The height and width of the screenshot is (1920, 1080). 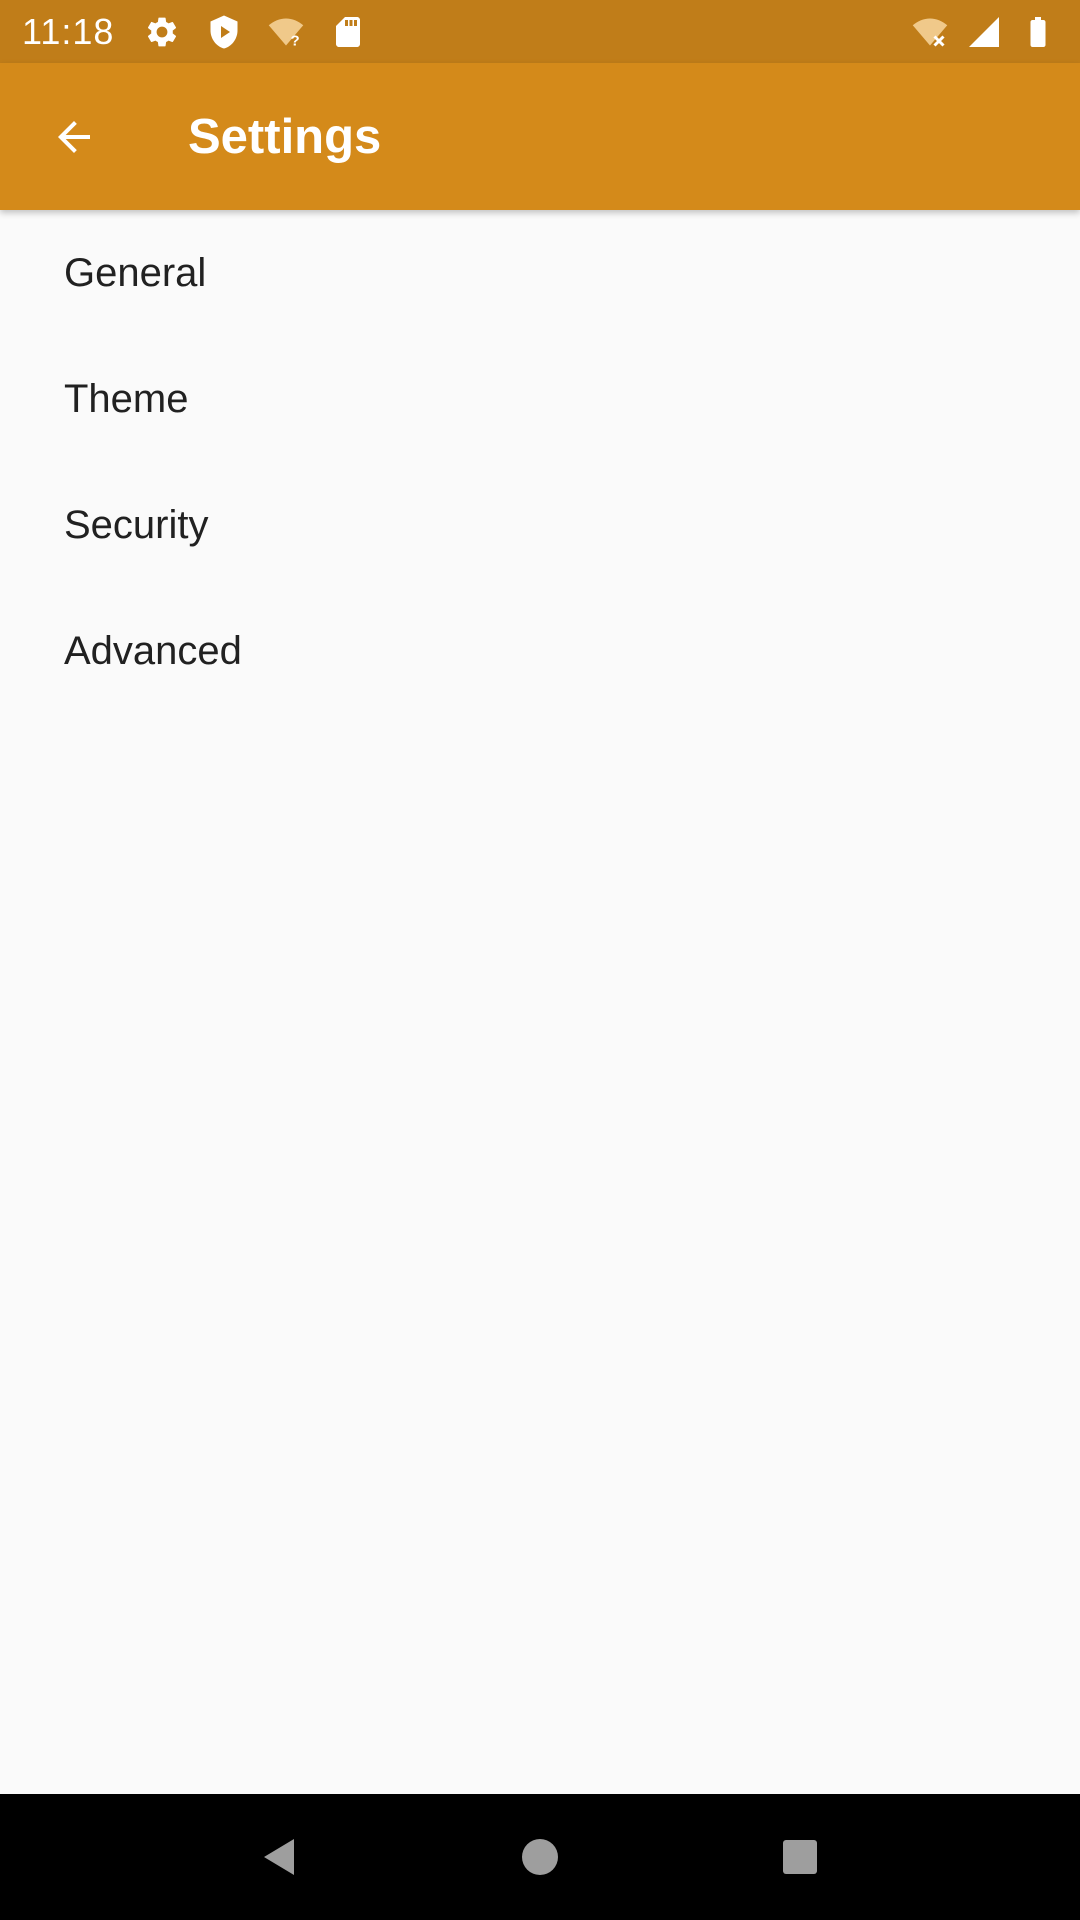 I want to click on nav-home-button, so click(x=540, y=1857).